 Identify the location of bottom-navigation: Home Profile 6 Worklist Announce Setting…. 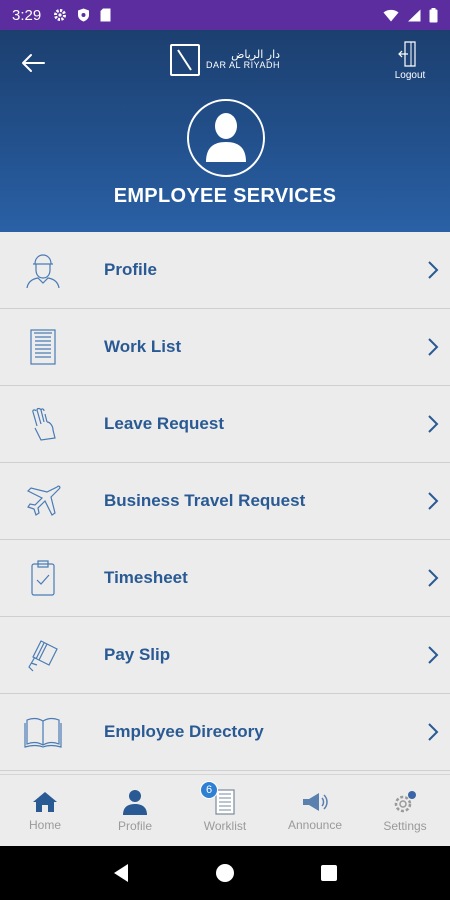
(225, 810).